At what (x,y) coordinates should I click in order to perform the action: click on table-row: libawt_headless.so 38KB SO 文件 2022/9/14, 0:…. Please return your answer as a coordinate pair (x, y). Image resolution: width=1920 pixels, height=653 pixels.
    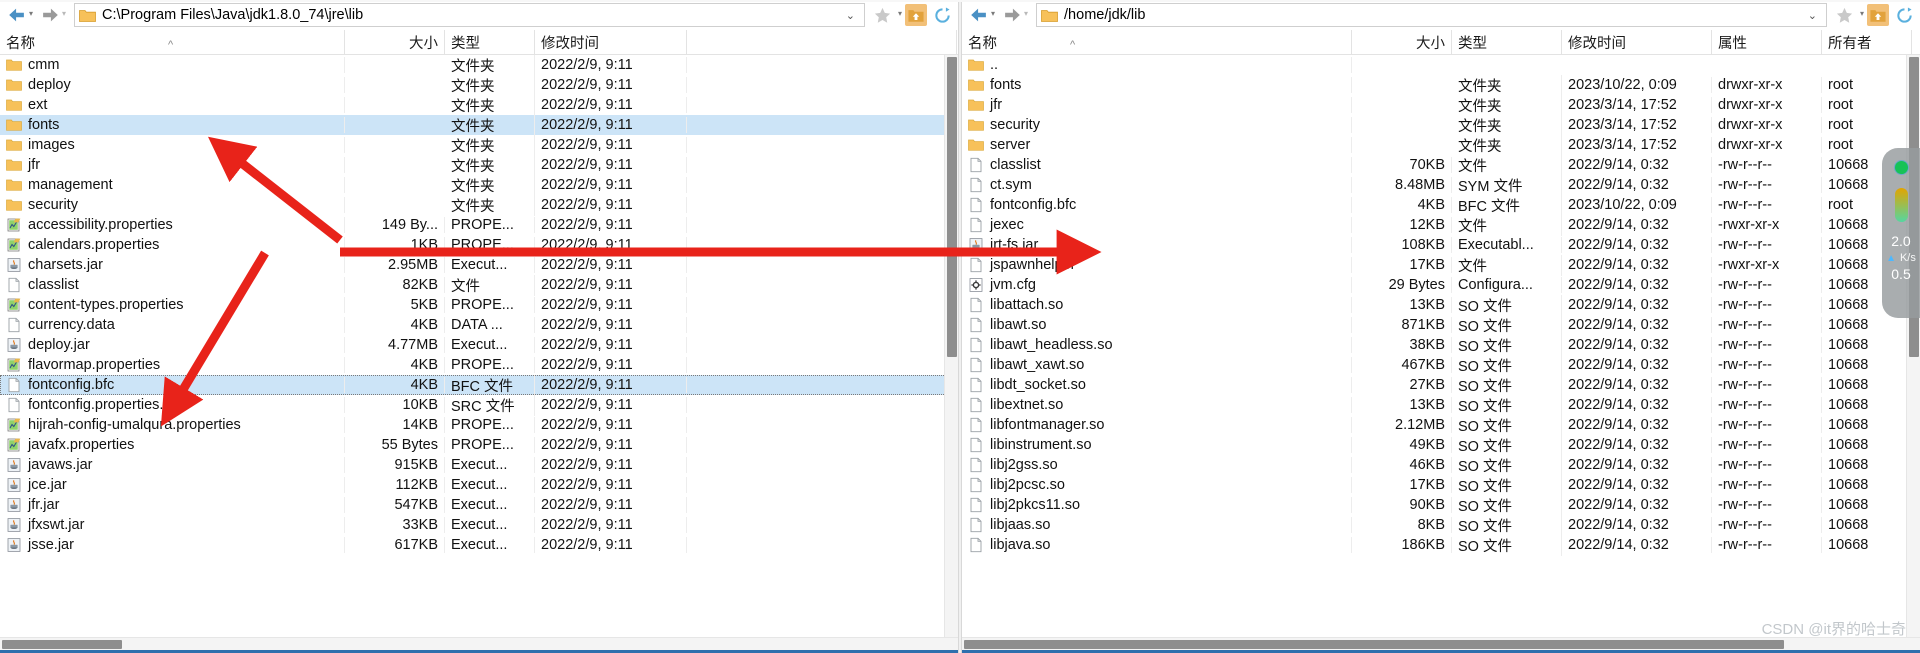
    Looking at the image, I should click on (1441, 345).